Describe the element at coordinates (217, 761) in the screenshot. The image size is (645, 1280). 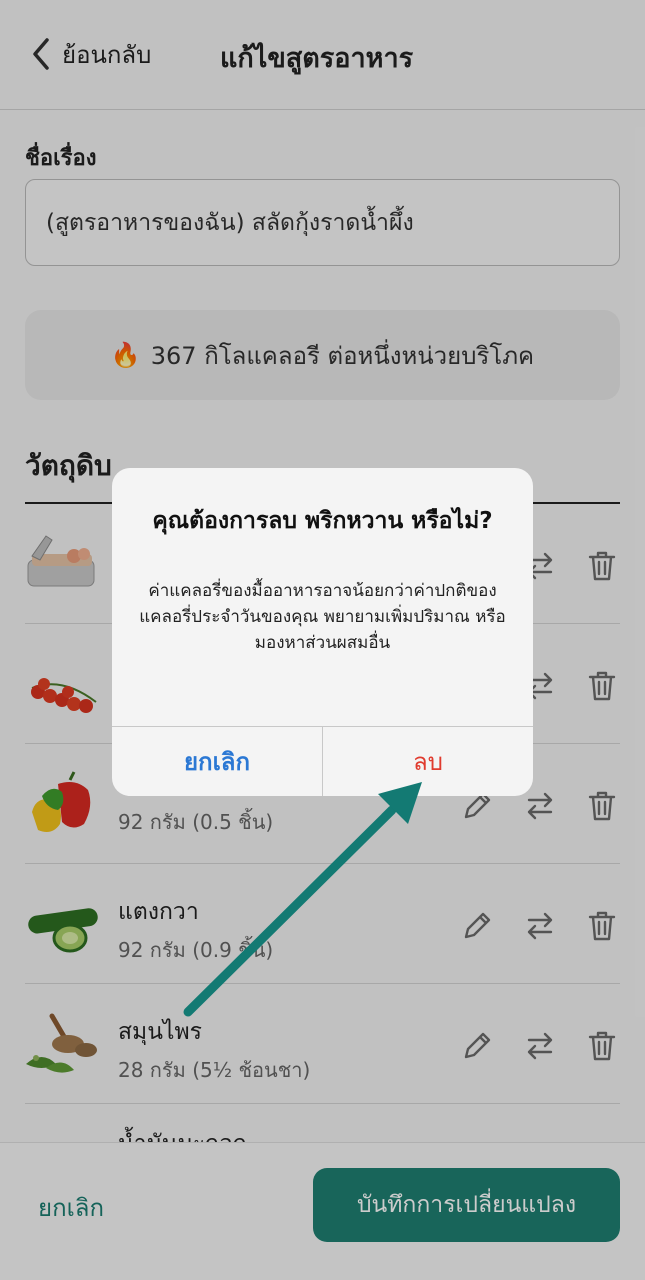
I see `dialog-cancel-button: ยกเลิก` at that location.